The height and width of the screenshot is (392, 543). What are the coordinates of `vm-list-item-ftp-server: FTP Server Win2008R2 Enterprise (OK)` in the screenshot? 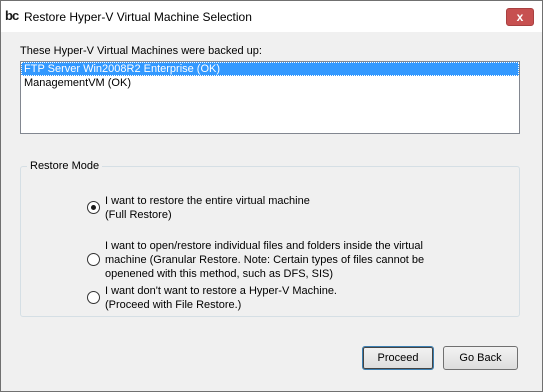 It's located at (270, 69).